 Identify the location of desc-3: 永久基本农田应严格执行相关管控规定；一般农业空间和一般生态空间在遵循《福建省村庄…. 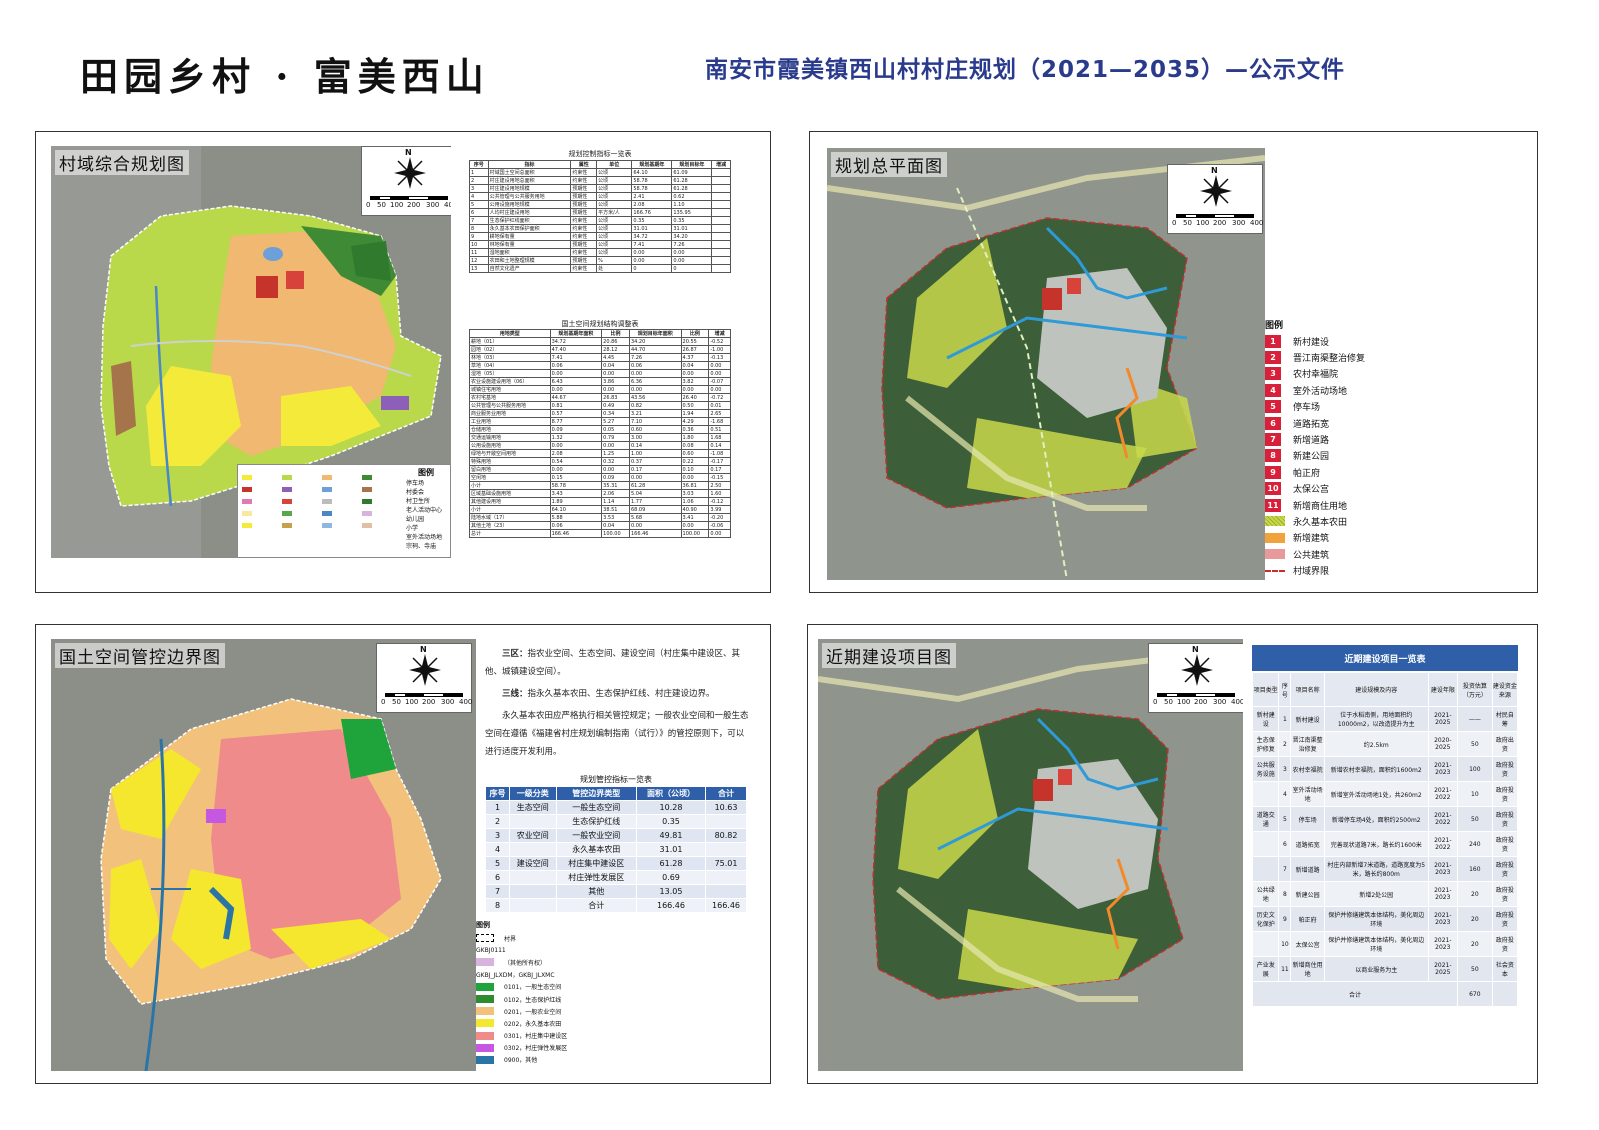
(617, 734).